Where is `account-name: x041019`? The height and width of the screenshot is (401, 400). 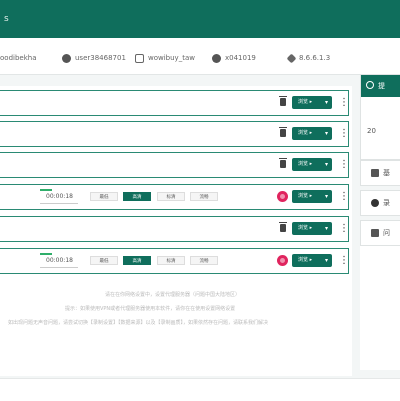
account-name: x041019 is located at coordinates (240, 58).